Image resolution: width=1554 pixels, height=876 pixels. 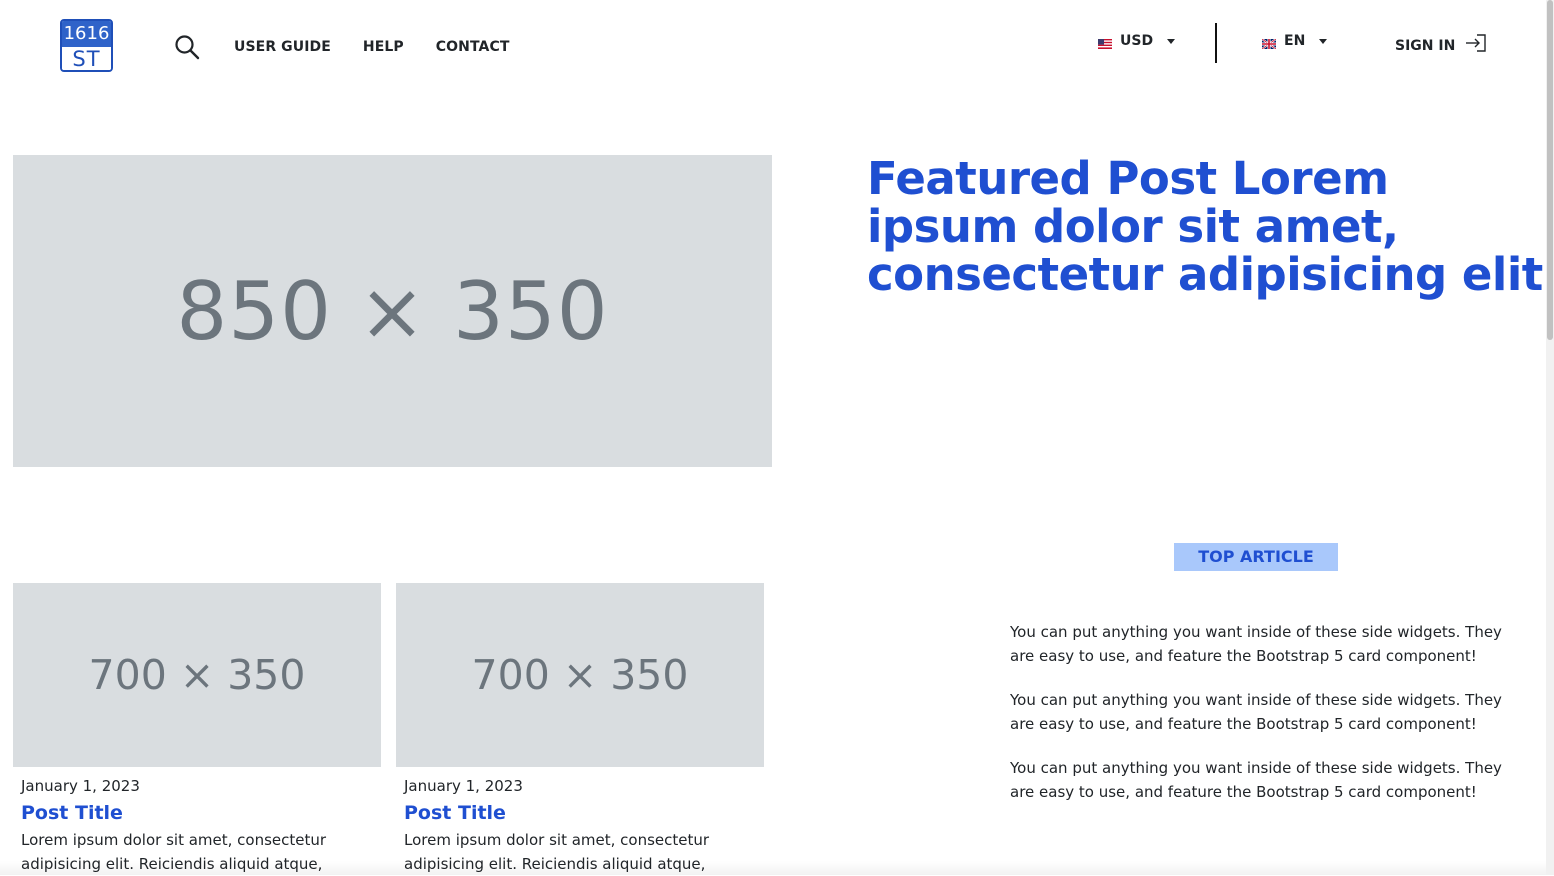 What do you see at coordinates (86, 34) in the screenshot?
I see `logo-top-text: 1616` at bounding box center [86, 34].